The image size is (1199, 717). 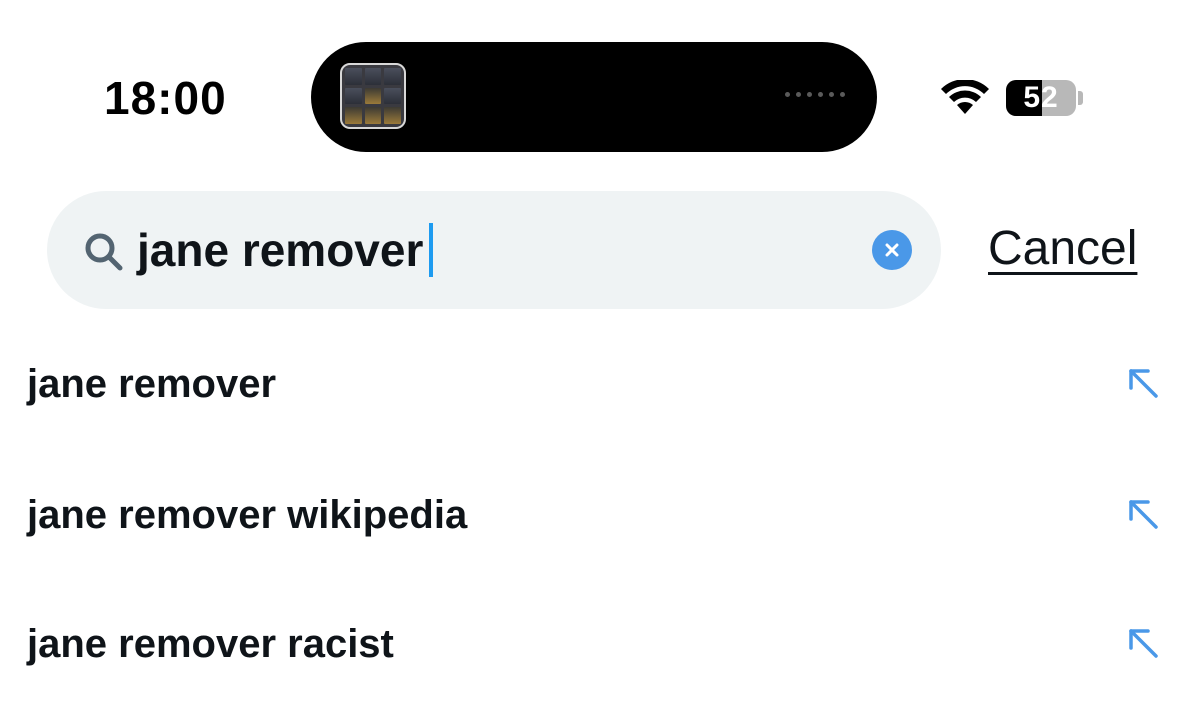 What do you see at coordinates (494, 250) in the screenshot?
I see `search-bar: jane remover` at bounding box center [494, 250].